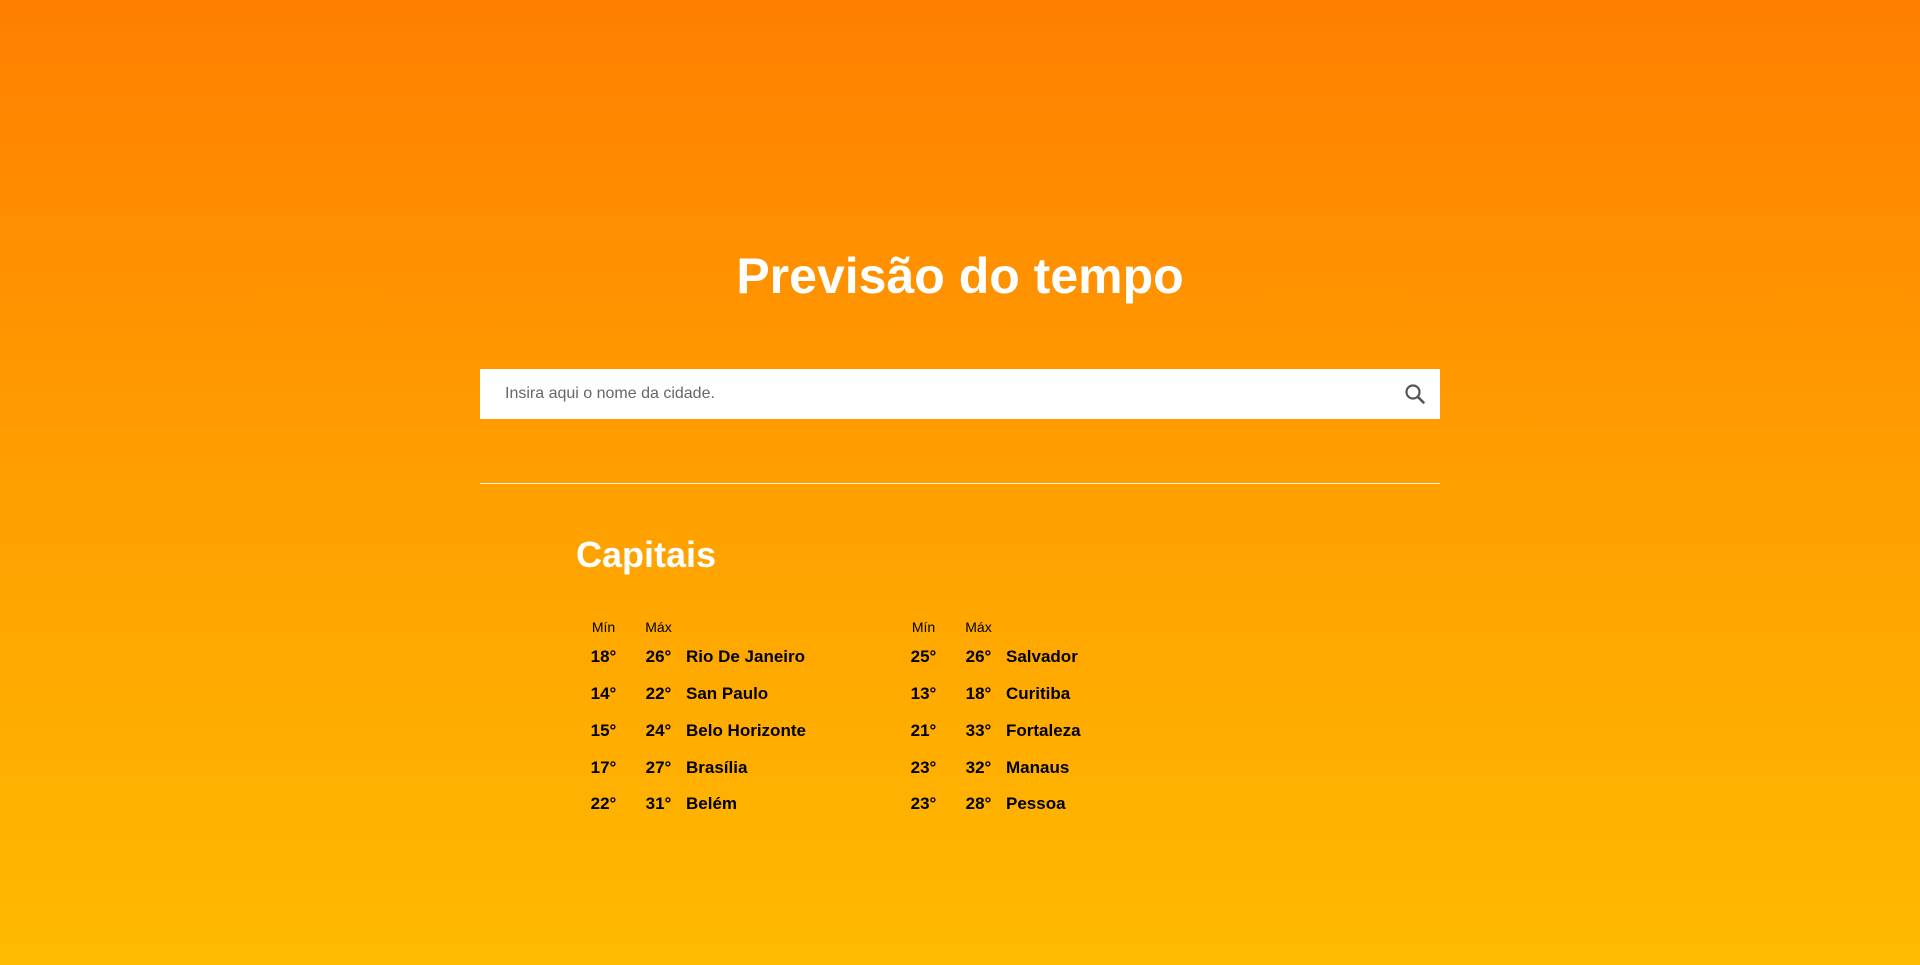 Image resolution: width=1920 pixels, height=965 pixels. I want to click on city-name: Curitiba, so click(1038, 694).